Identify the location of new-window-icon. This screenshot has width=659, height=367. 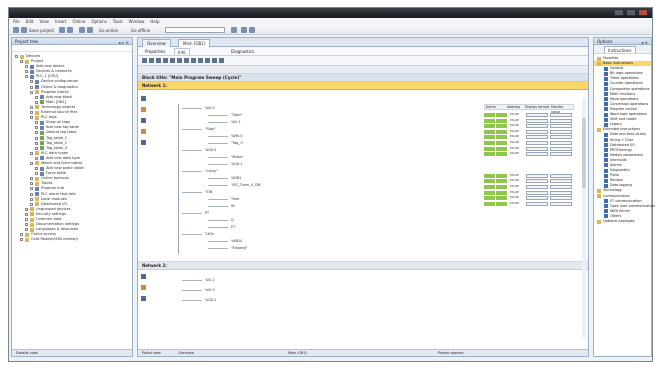
(252, 30).